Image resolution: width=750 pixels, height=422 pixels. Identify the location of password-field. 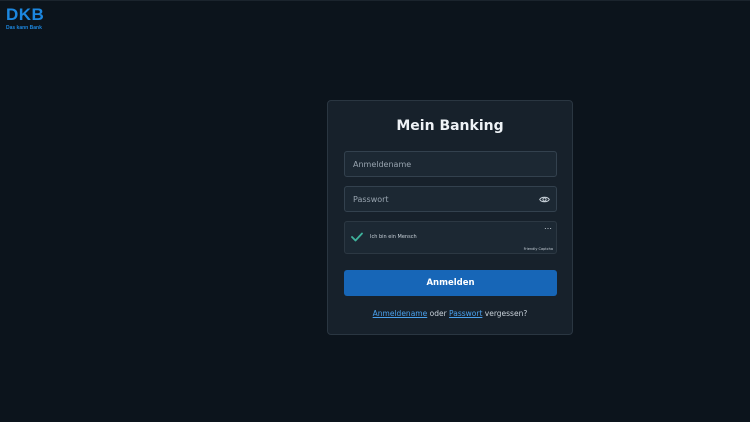
(450, 199).